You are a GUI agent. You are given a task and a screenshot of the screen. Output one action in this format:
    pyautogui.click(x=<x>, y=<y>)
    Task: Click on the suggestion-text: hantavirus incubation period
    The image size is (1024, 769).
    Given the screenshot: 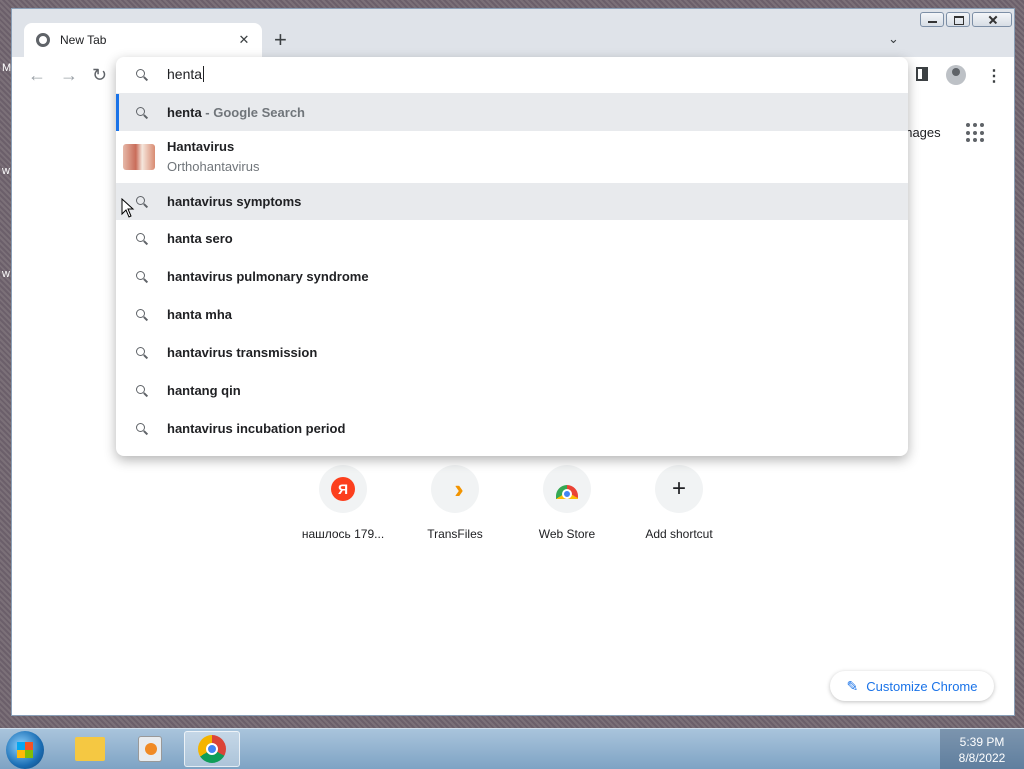 What is the action you would take?
    pyautogui.click(x=256, y=428)
    